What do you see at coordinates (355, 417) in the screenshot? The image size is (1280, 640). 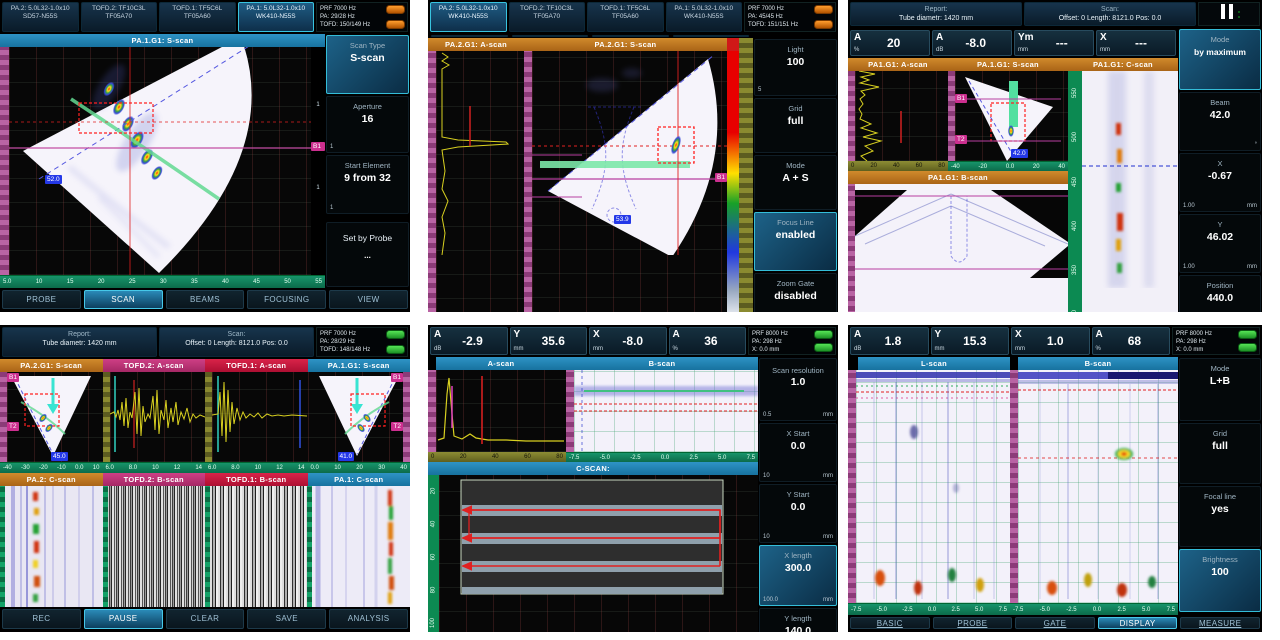 I see `sscan-pa1-view: B1 T2 41.0` at bounding box center [355, 417].